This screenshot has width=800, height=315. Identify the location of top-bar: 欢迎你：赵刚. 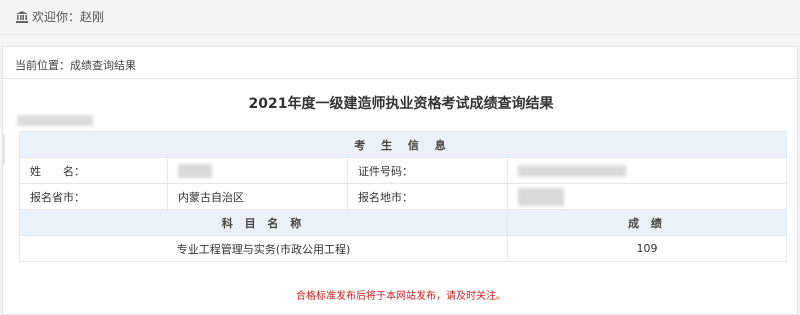
(400, 17).